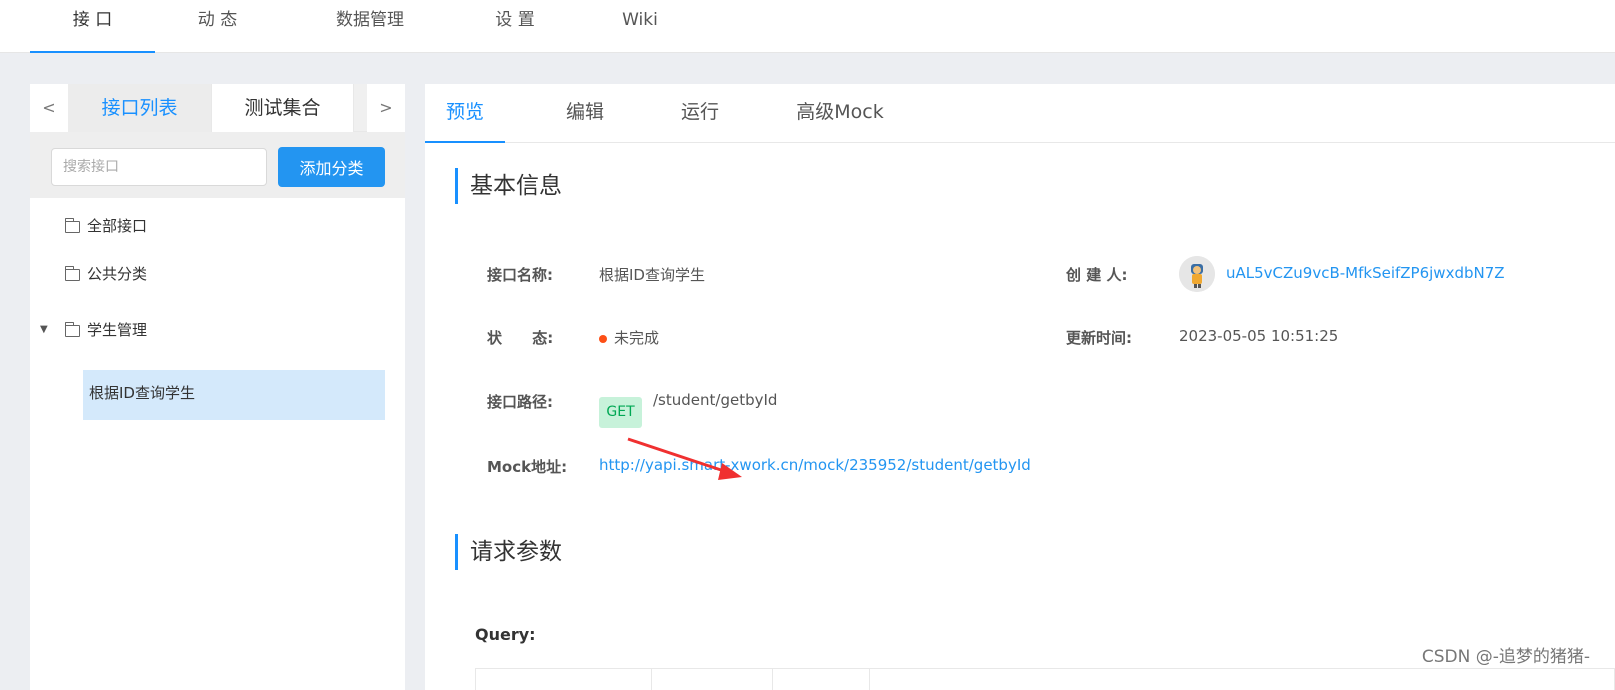 The image size is (1615, 690). What do you see at coordinates (117, 274) in the screenshot?
I see `tree-item-label: 公共分类` at bounding box center [117, 274].